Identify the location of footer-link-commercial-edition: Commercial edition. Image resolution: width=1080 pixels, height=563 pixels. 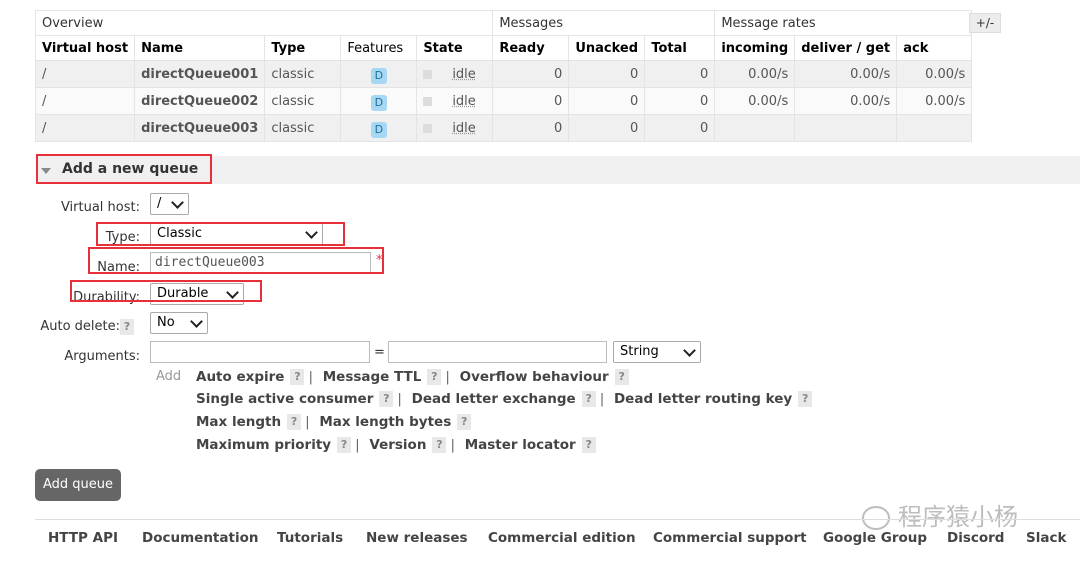
(562, 538).